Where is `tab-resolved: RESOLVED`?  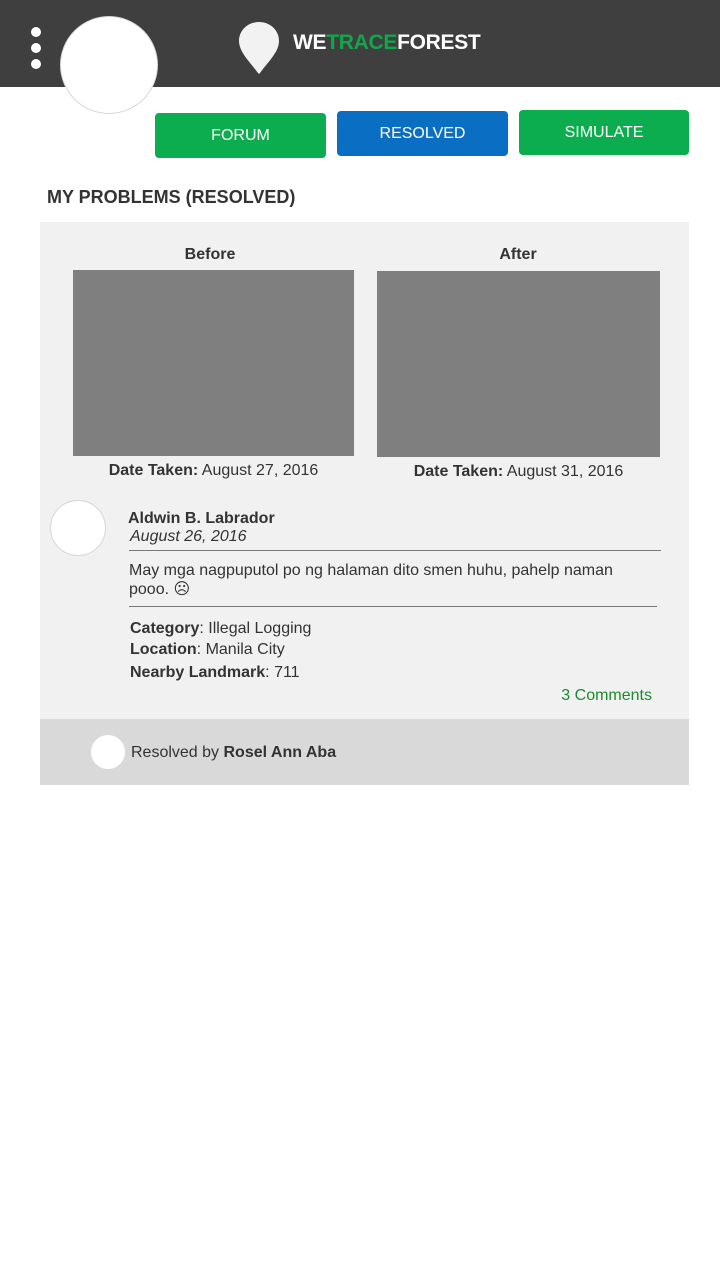
tab-resolved: RESOLVED is located at coordinates (422, 133).